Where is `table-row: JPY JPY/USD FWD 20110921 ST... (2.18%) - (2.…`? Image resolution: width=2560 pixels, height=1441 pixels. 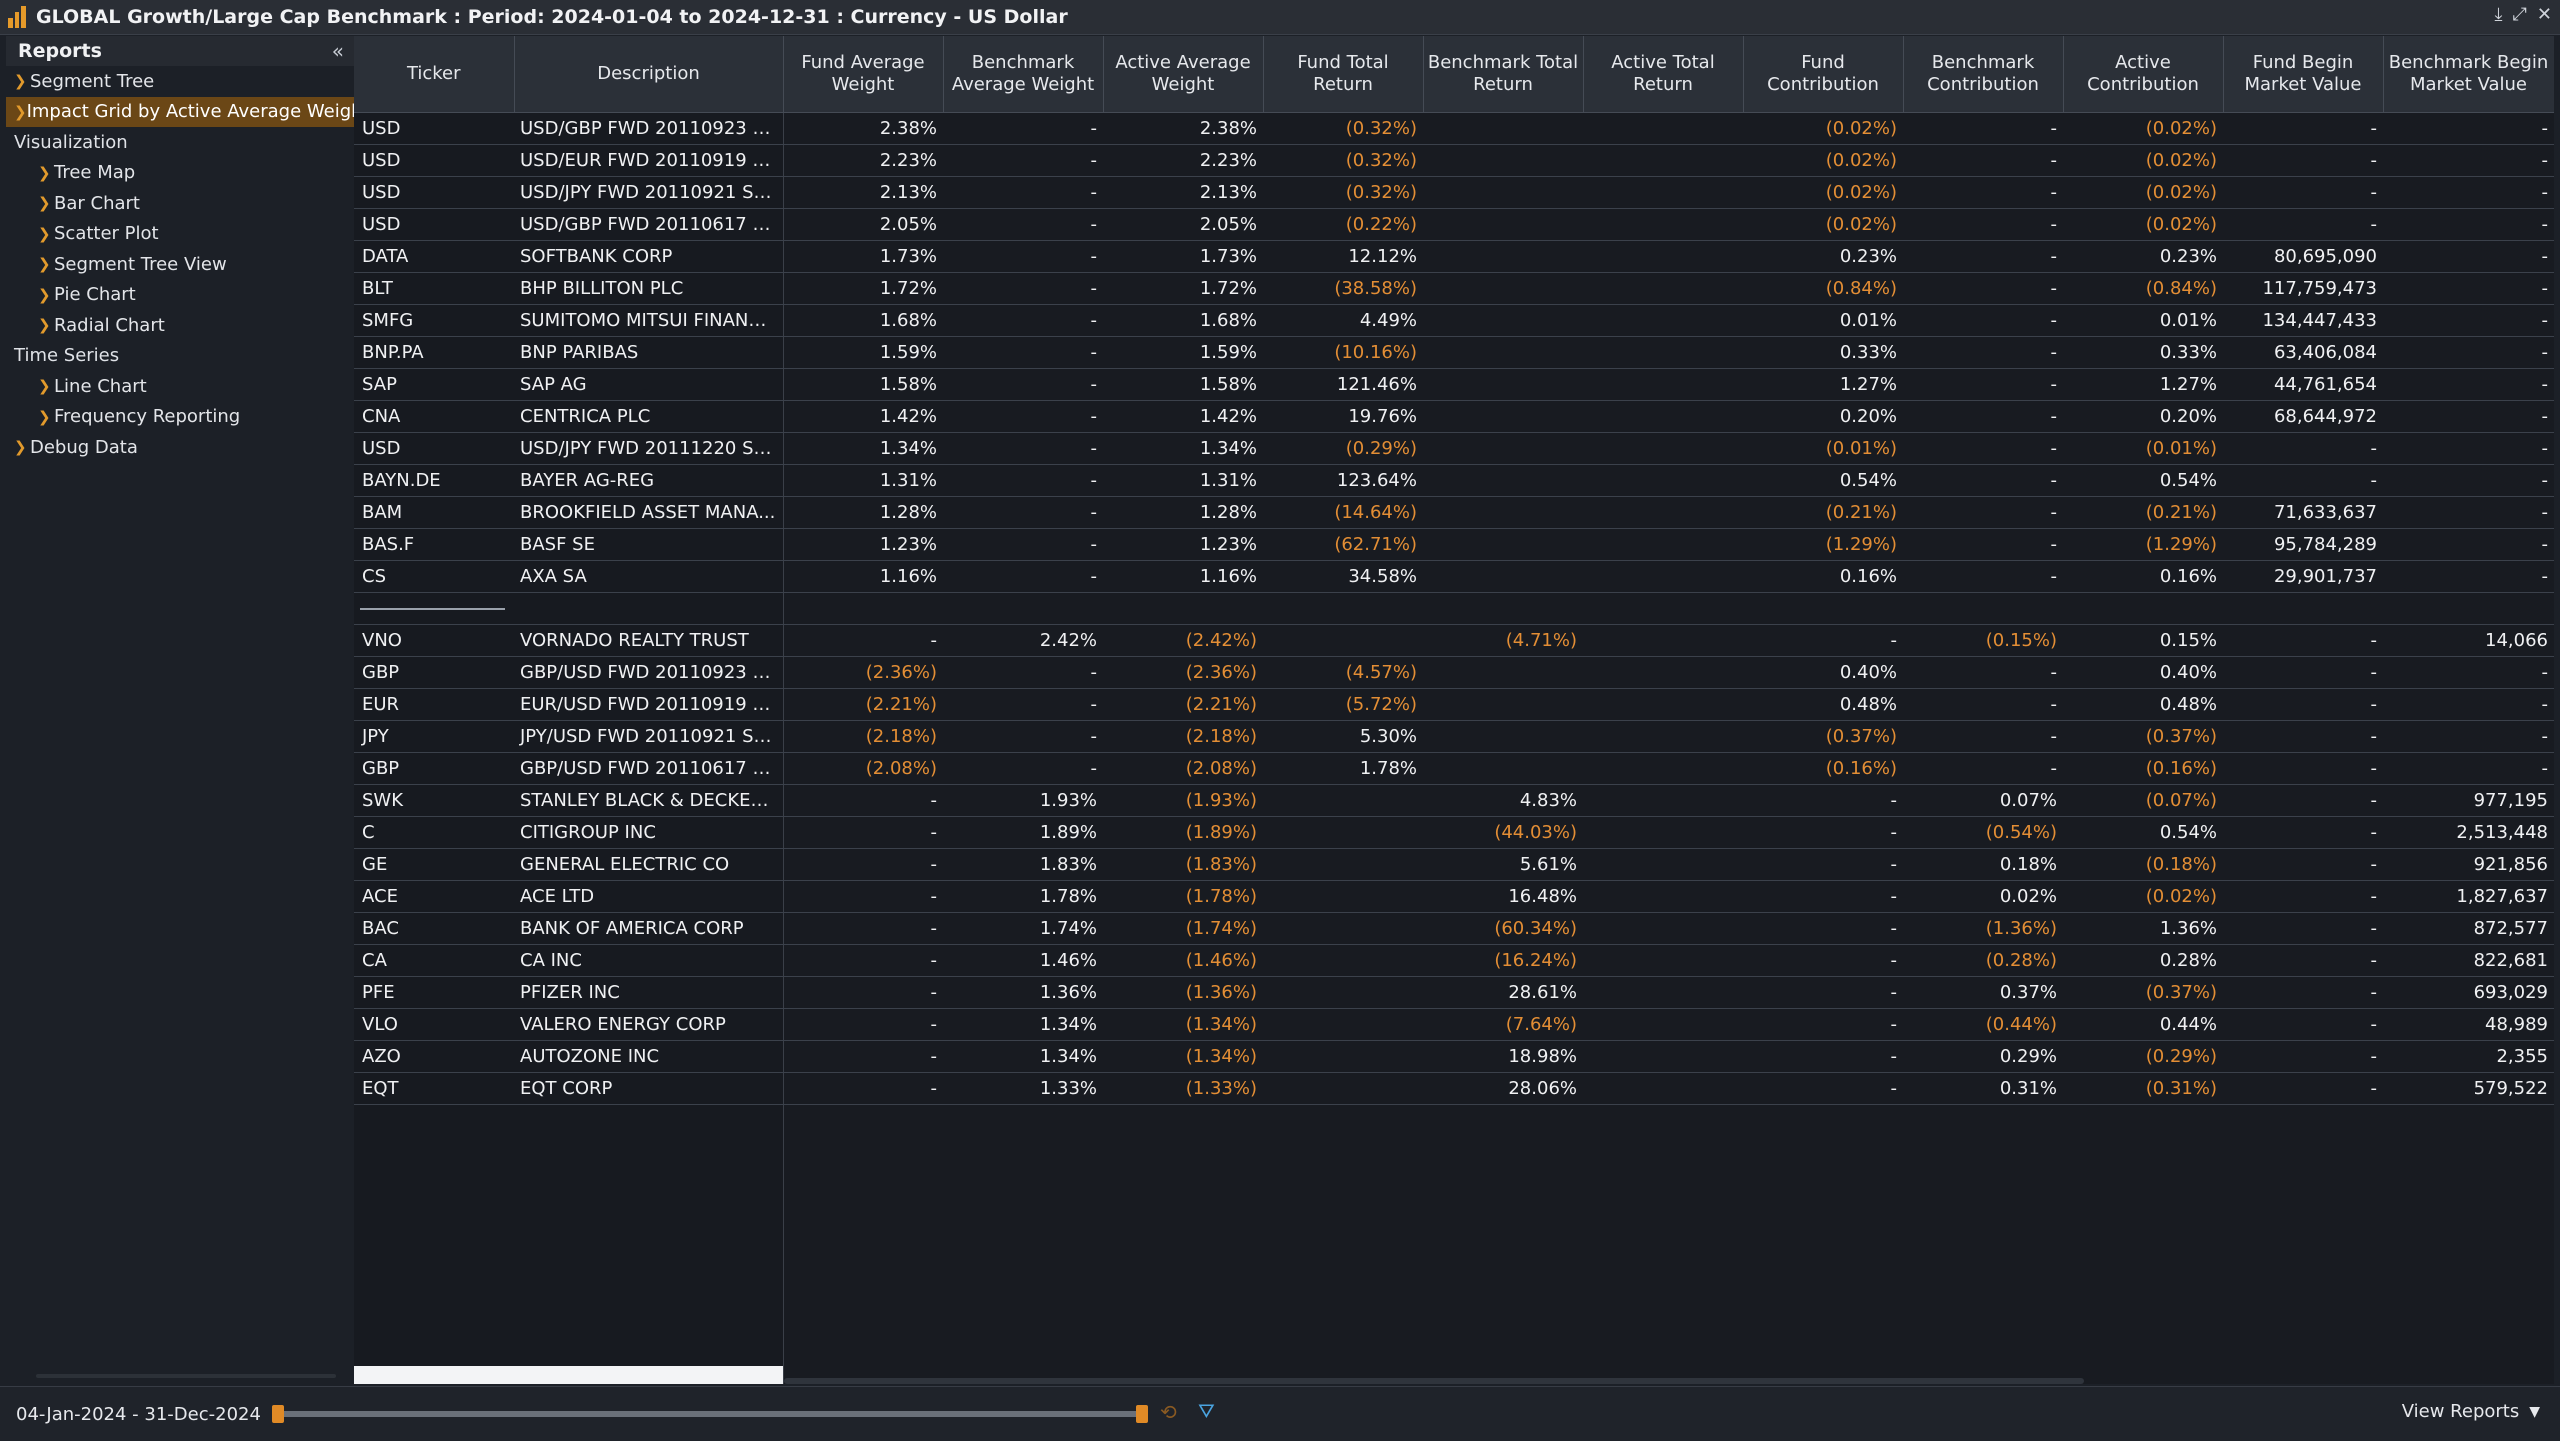 table-row: JPY JPY/USD FWD 20110921 ST... (2.18%) - (2.… is located at coordinates (1454, 736).